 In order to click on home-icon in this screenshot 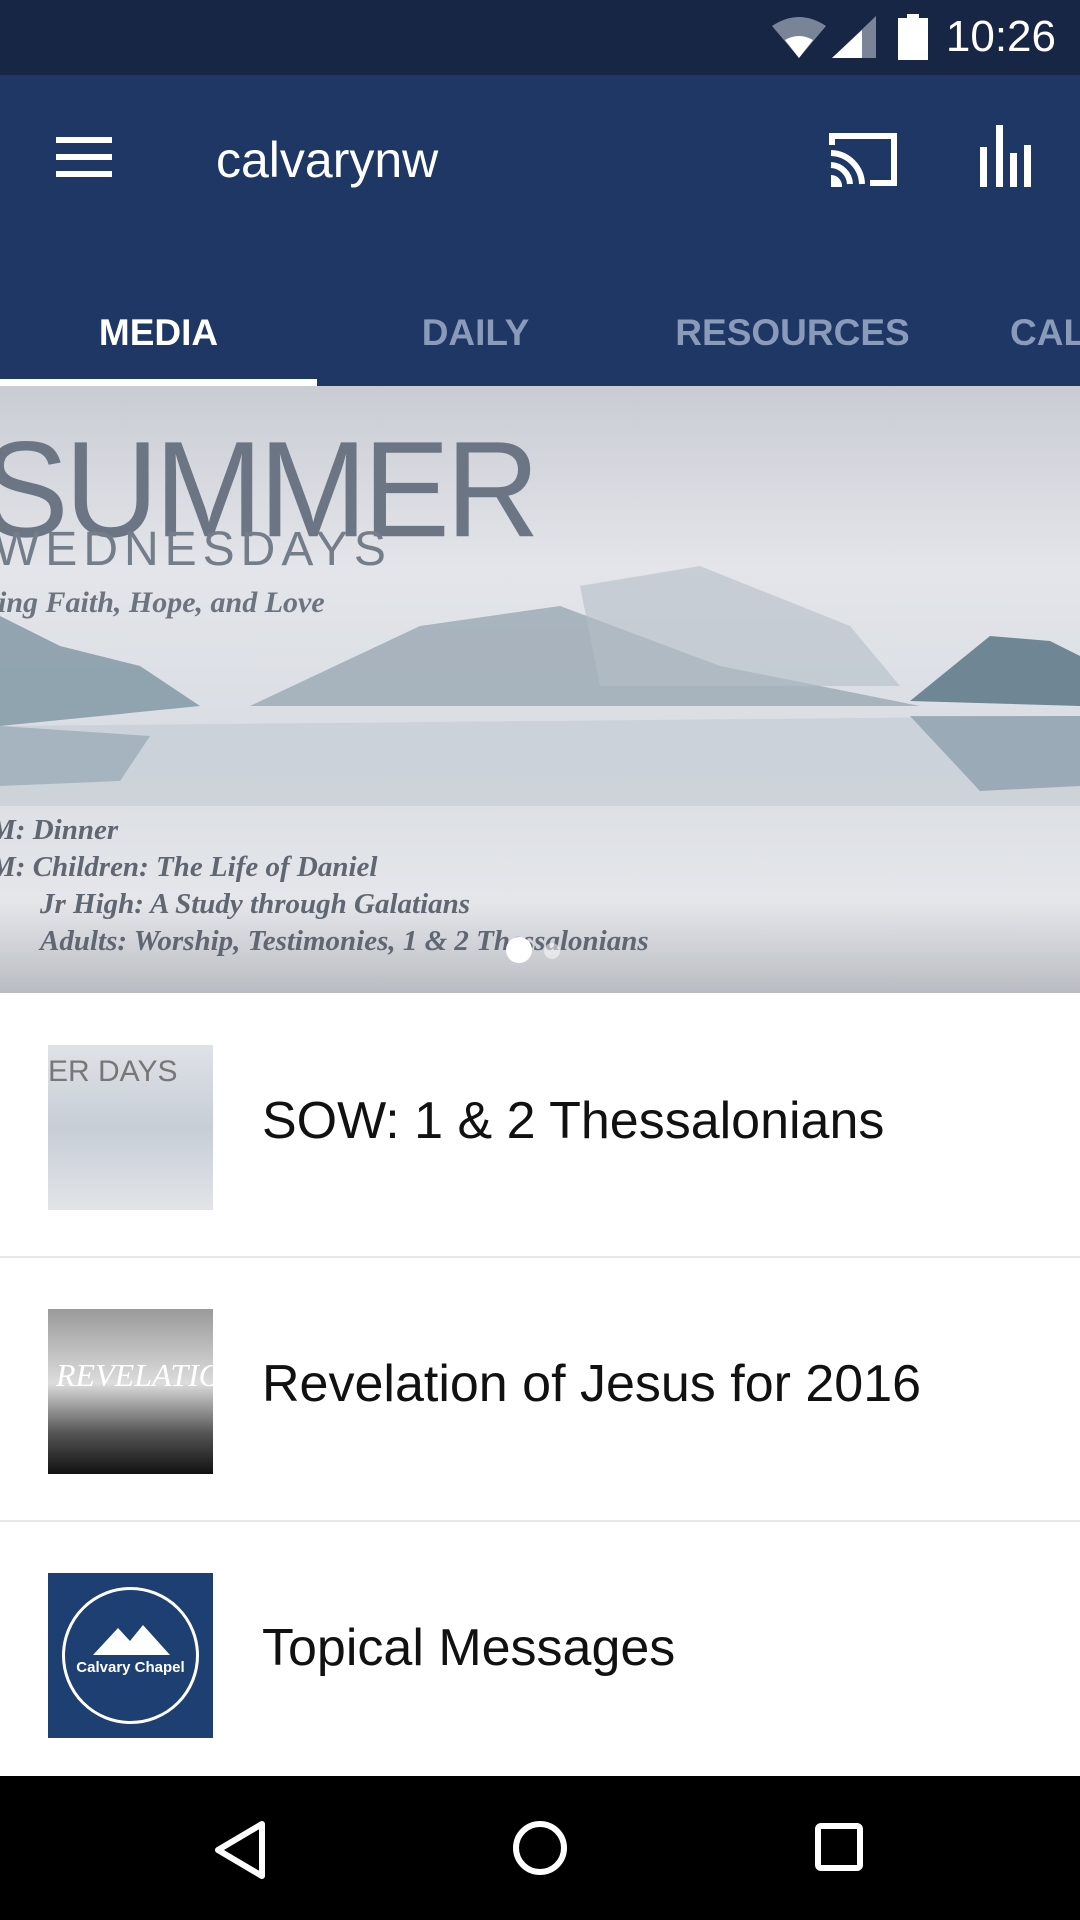, I will do `click(540, 1848)`.